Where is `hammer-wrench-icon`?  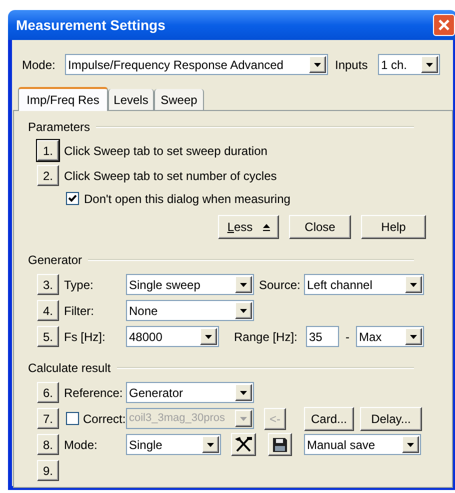
hammer-wrench-icon is located at coordinates (243, 444).